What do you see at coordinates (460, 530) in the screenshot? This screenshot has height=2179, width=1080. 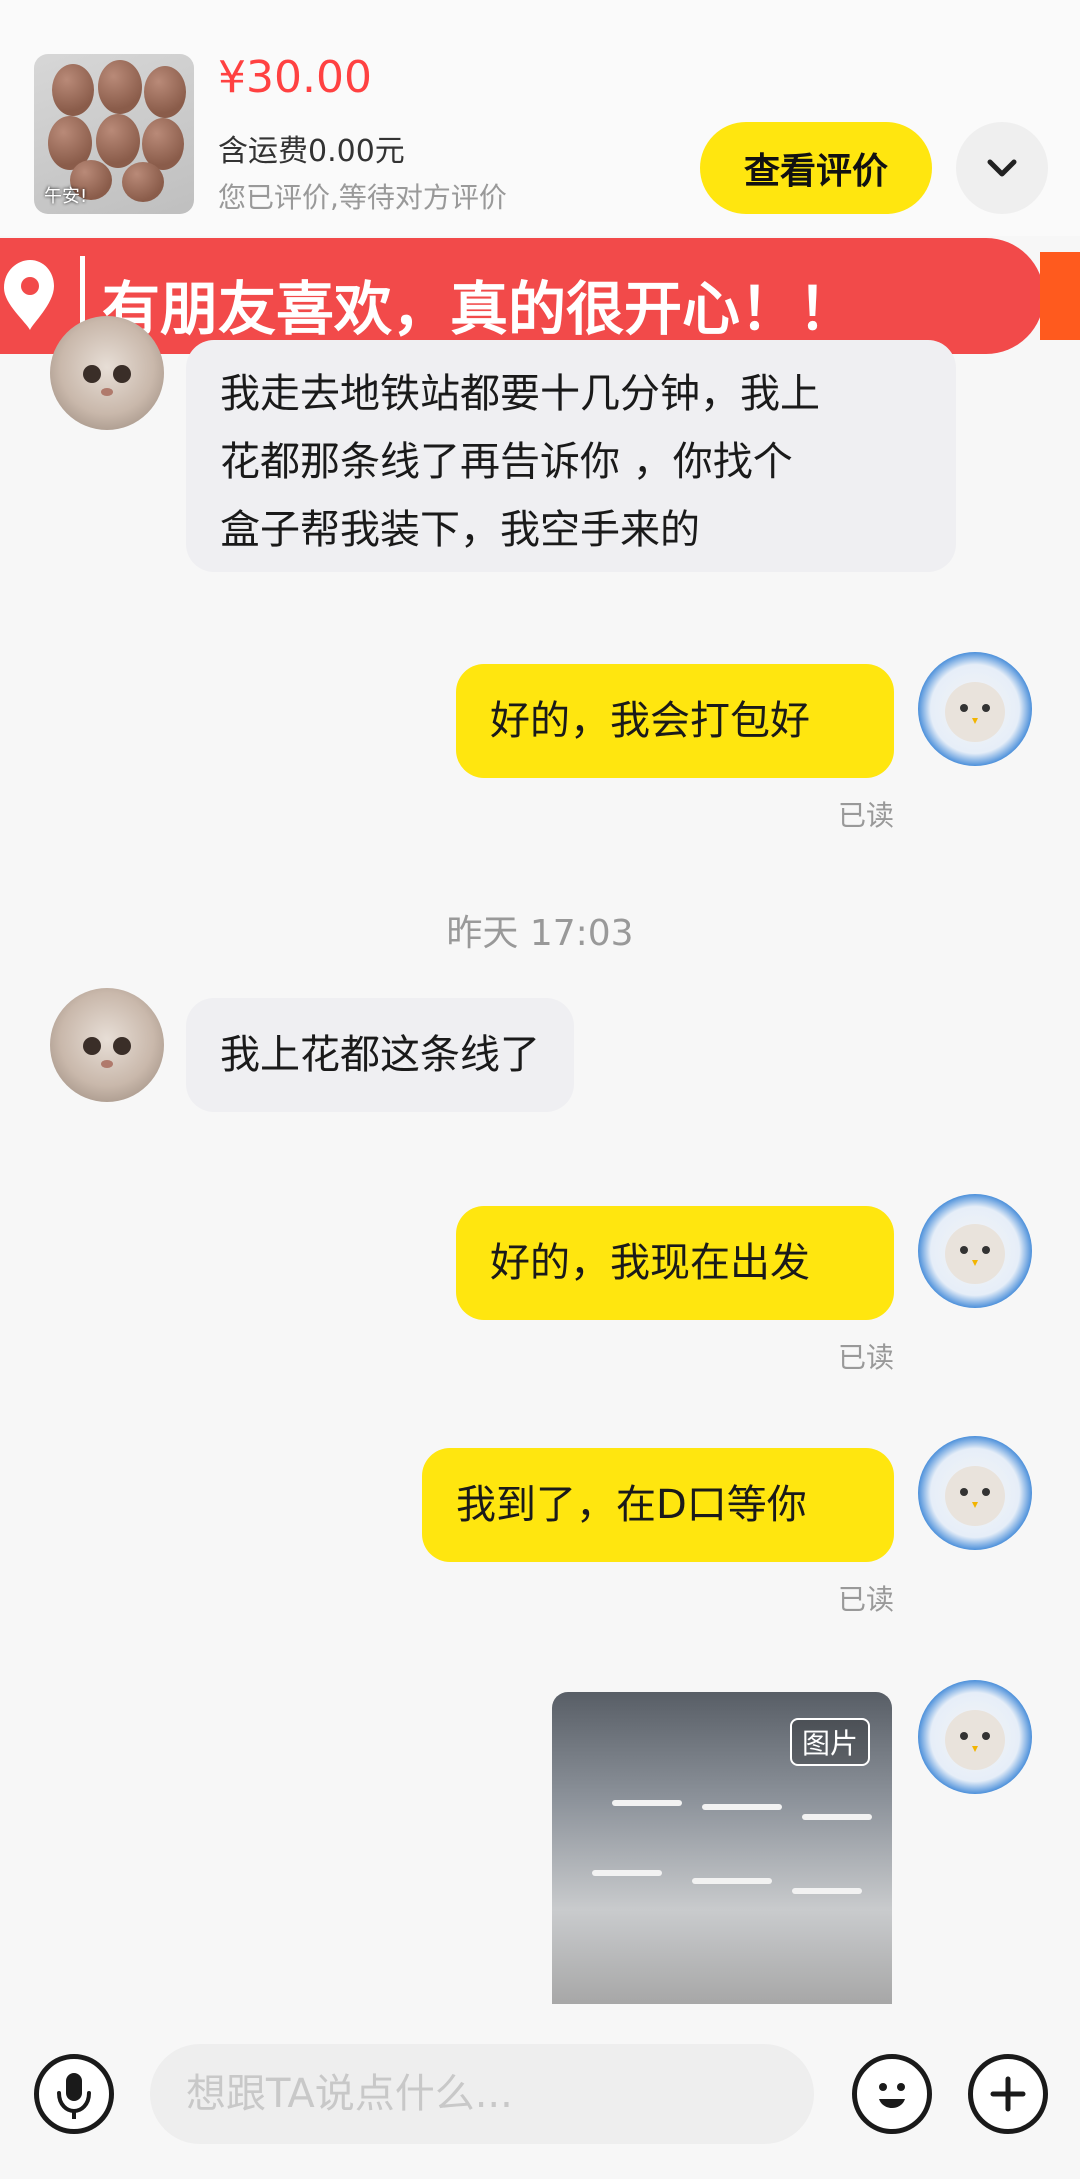 I see `message-line: 盒子帮我装下，我空手来的` at bounding box center [460, 530].